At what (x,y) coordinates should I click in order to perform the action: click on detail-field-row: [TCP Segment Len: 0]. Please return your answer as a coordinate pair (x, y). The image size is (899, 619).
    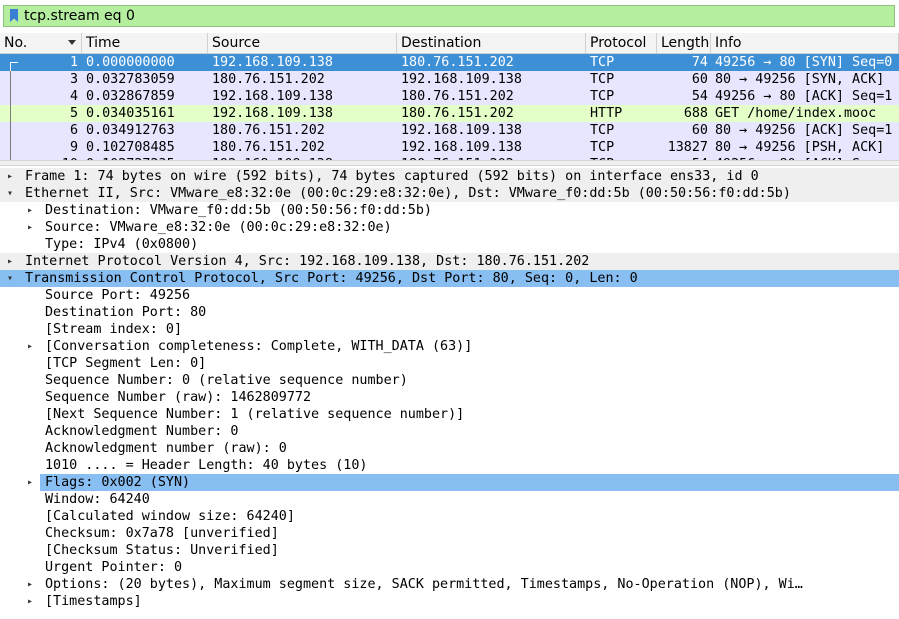
    Looking at the image, I should click on (449, 363).